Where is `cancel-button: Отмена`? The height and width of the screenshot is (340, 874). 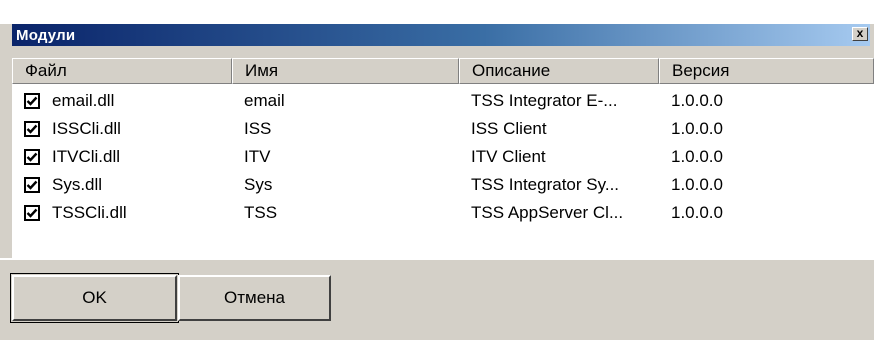 cancel-button: Отмена is located at coordinates (254, 298).